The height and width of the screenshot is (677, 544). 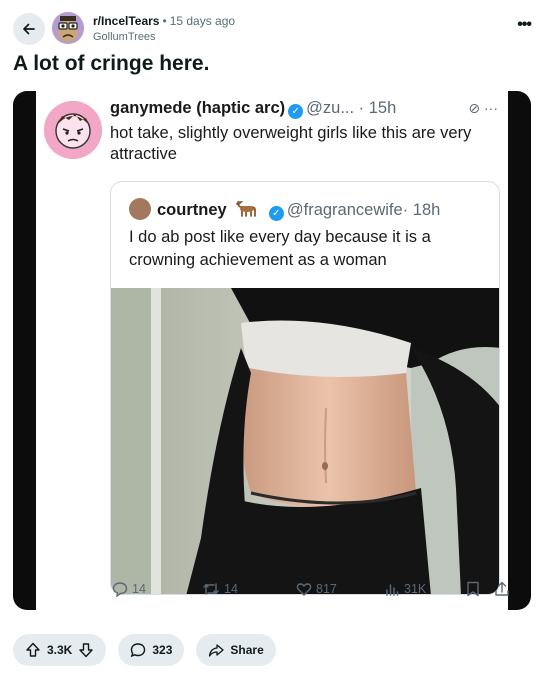 I want to click on subreddit-avatar, so click(x=68, y=28).